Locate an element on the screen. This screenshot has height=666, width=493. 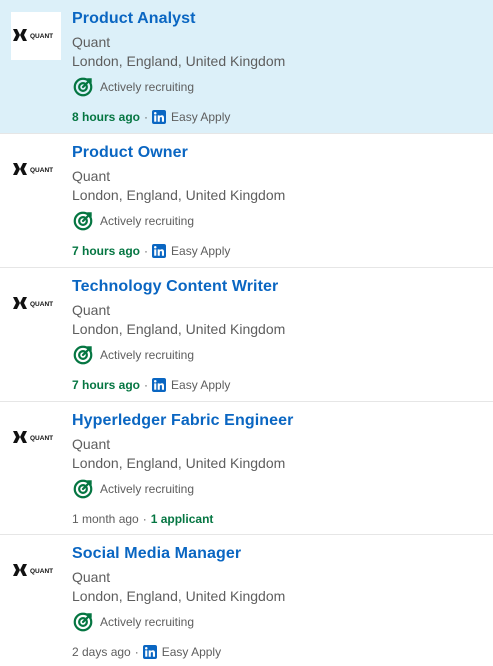
posted-time: 2 days ago is located at coordinates (101, 652).